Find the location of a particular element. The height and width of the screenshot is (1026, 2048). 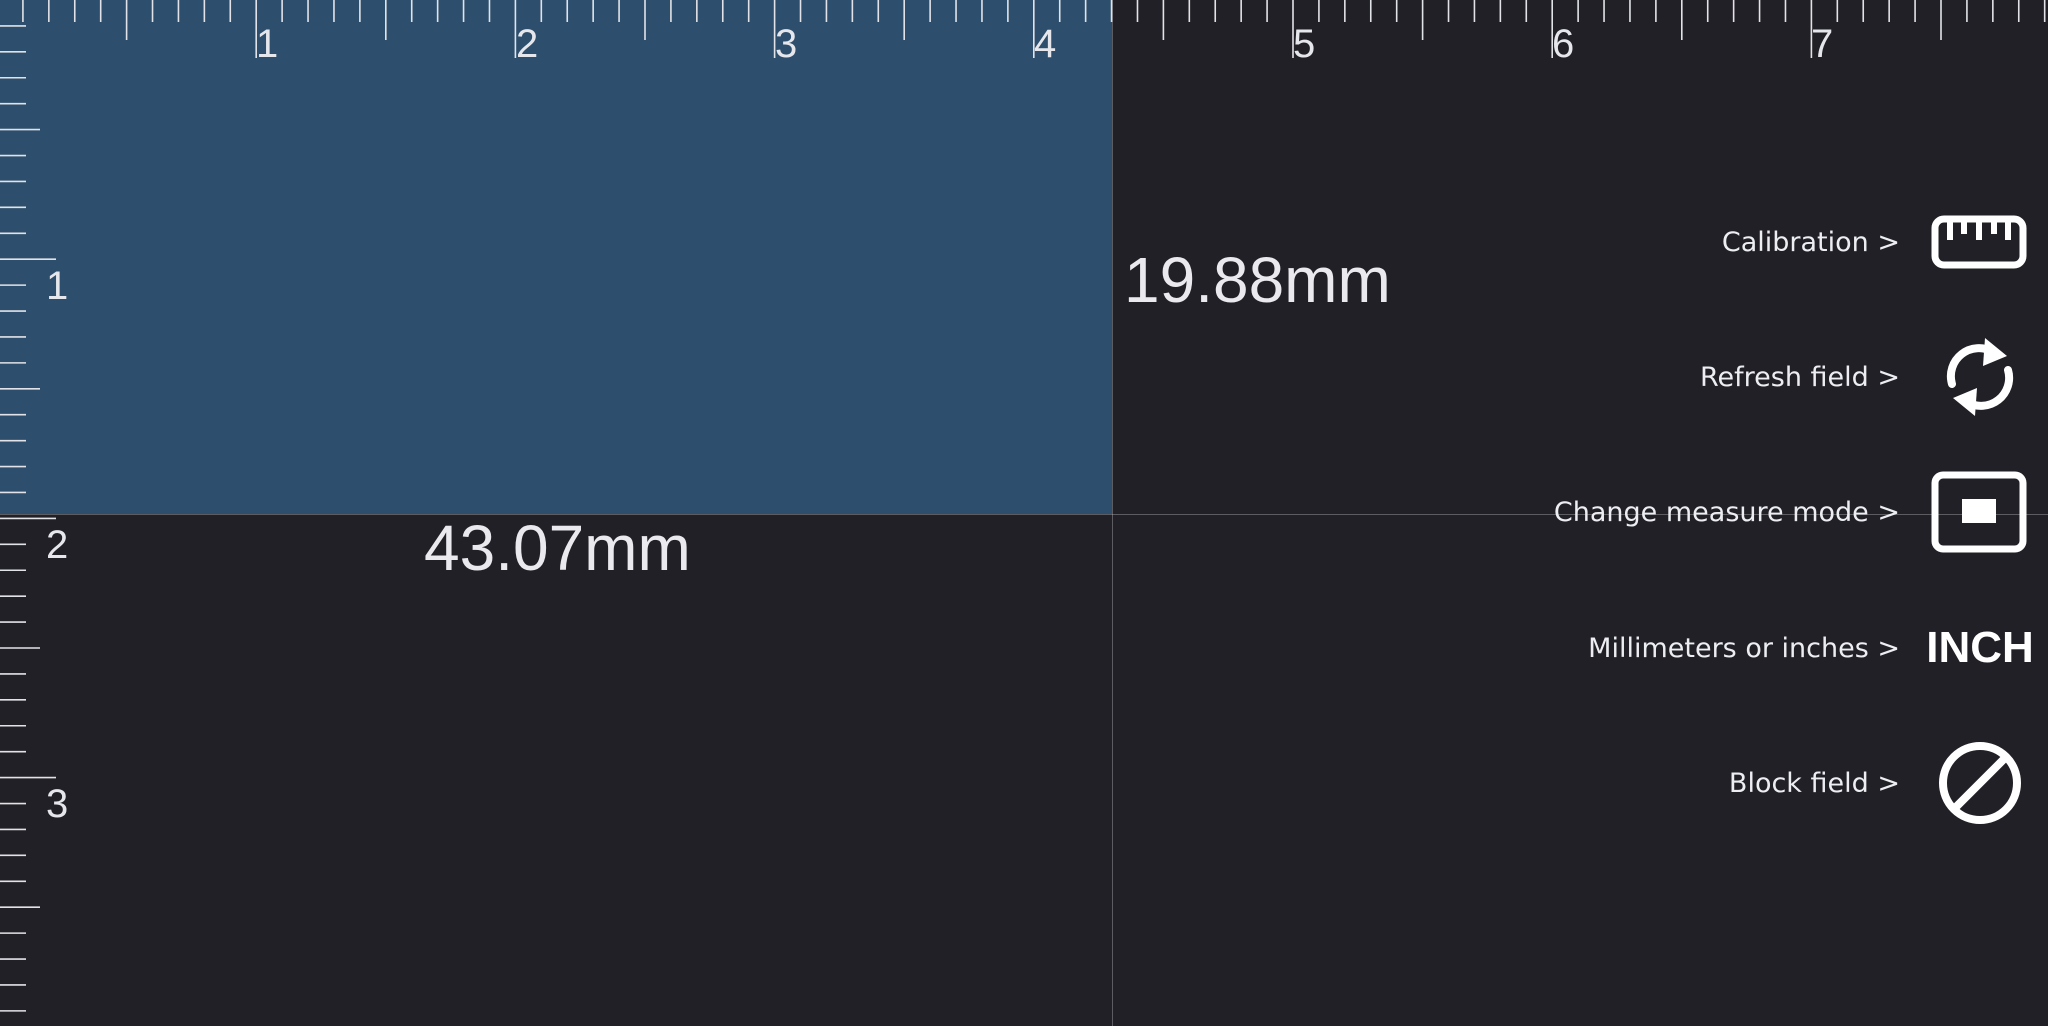

block-field-label: Block field > is located at coordinates (1814, 783).